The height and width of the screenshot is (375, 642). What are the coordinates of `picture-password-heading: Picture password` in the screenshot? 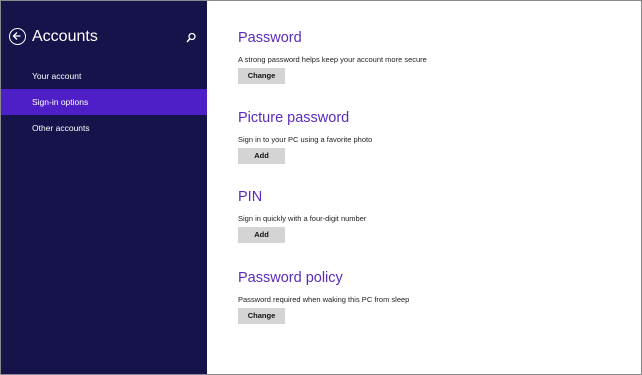 It's located at (294, 118).